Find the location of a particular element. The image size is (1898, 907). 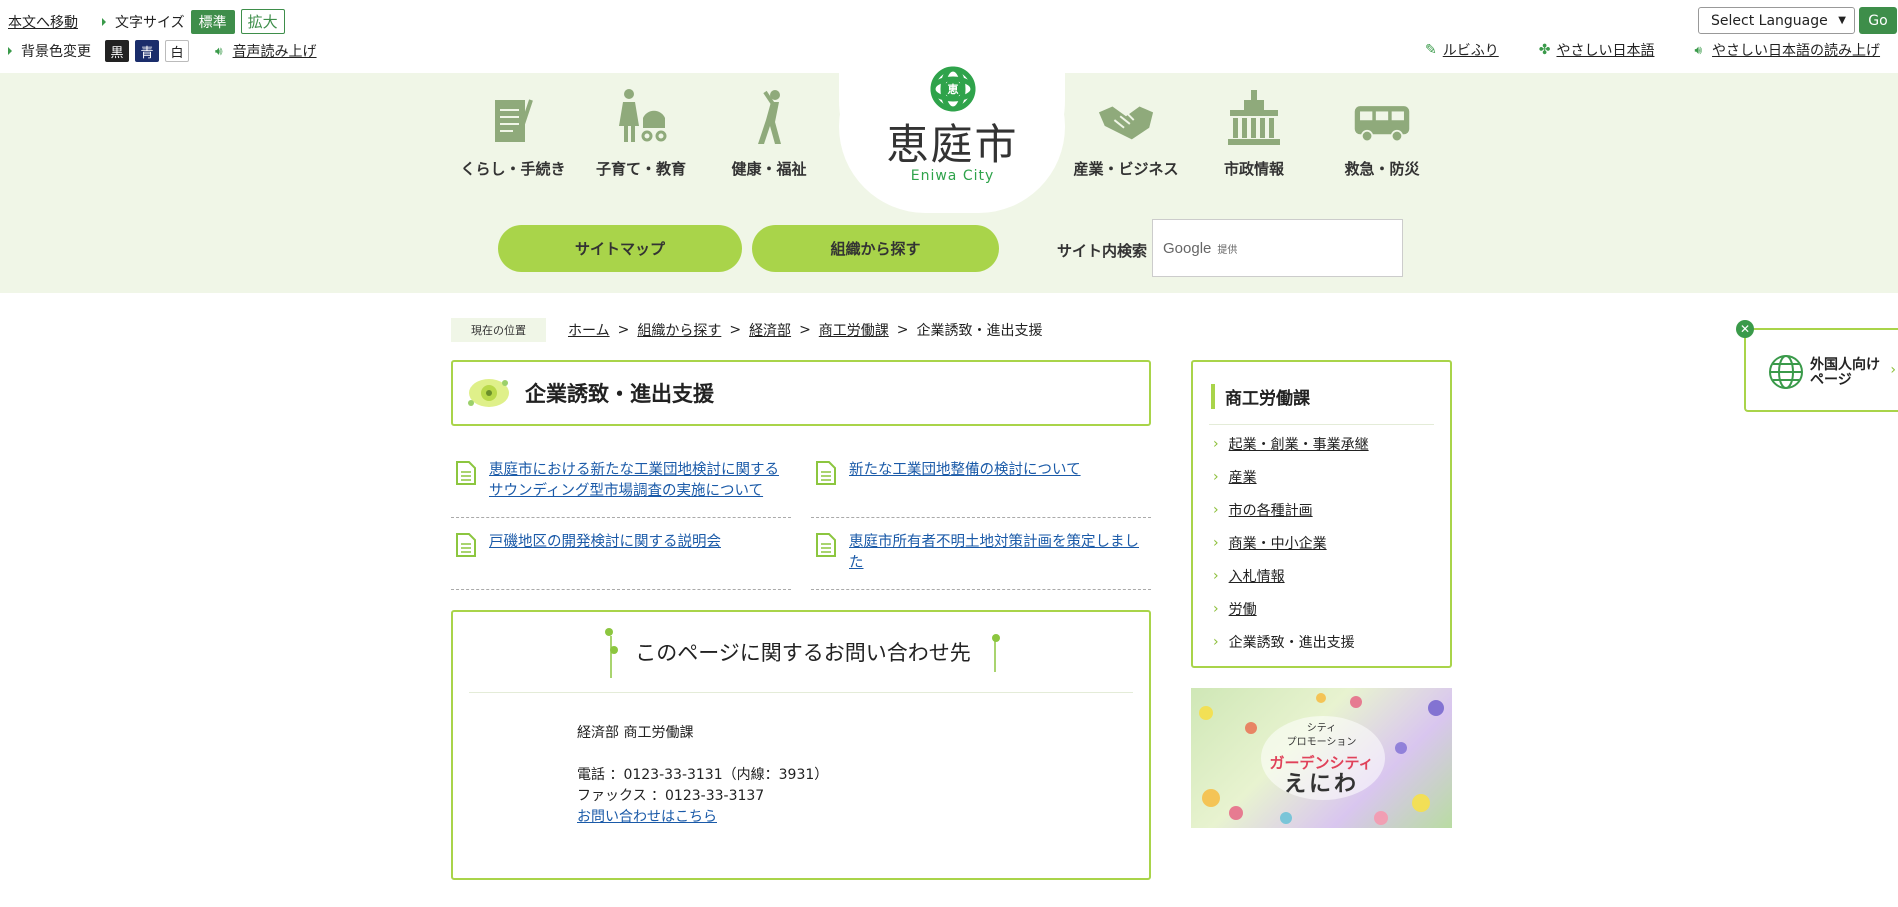

document-pen-icon is located at coordinates (514, 120).